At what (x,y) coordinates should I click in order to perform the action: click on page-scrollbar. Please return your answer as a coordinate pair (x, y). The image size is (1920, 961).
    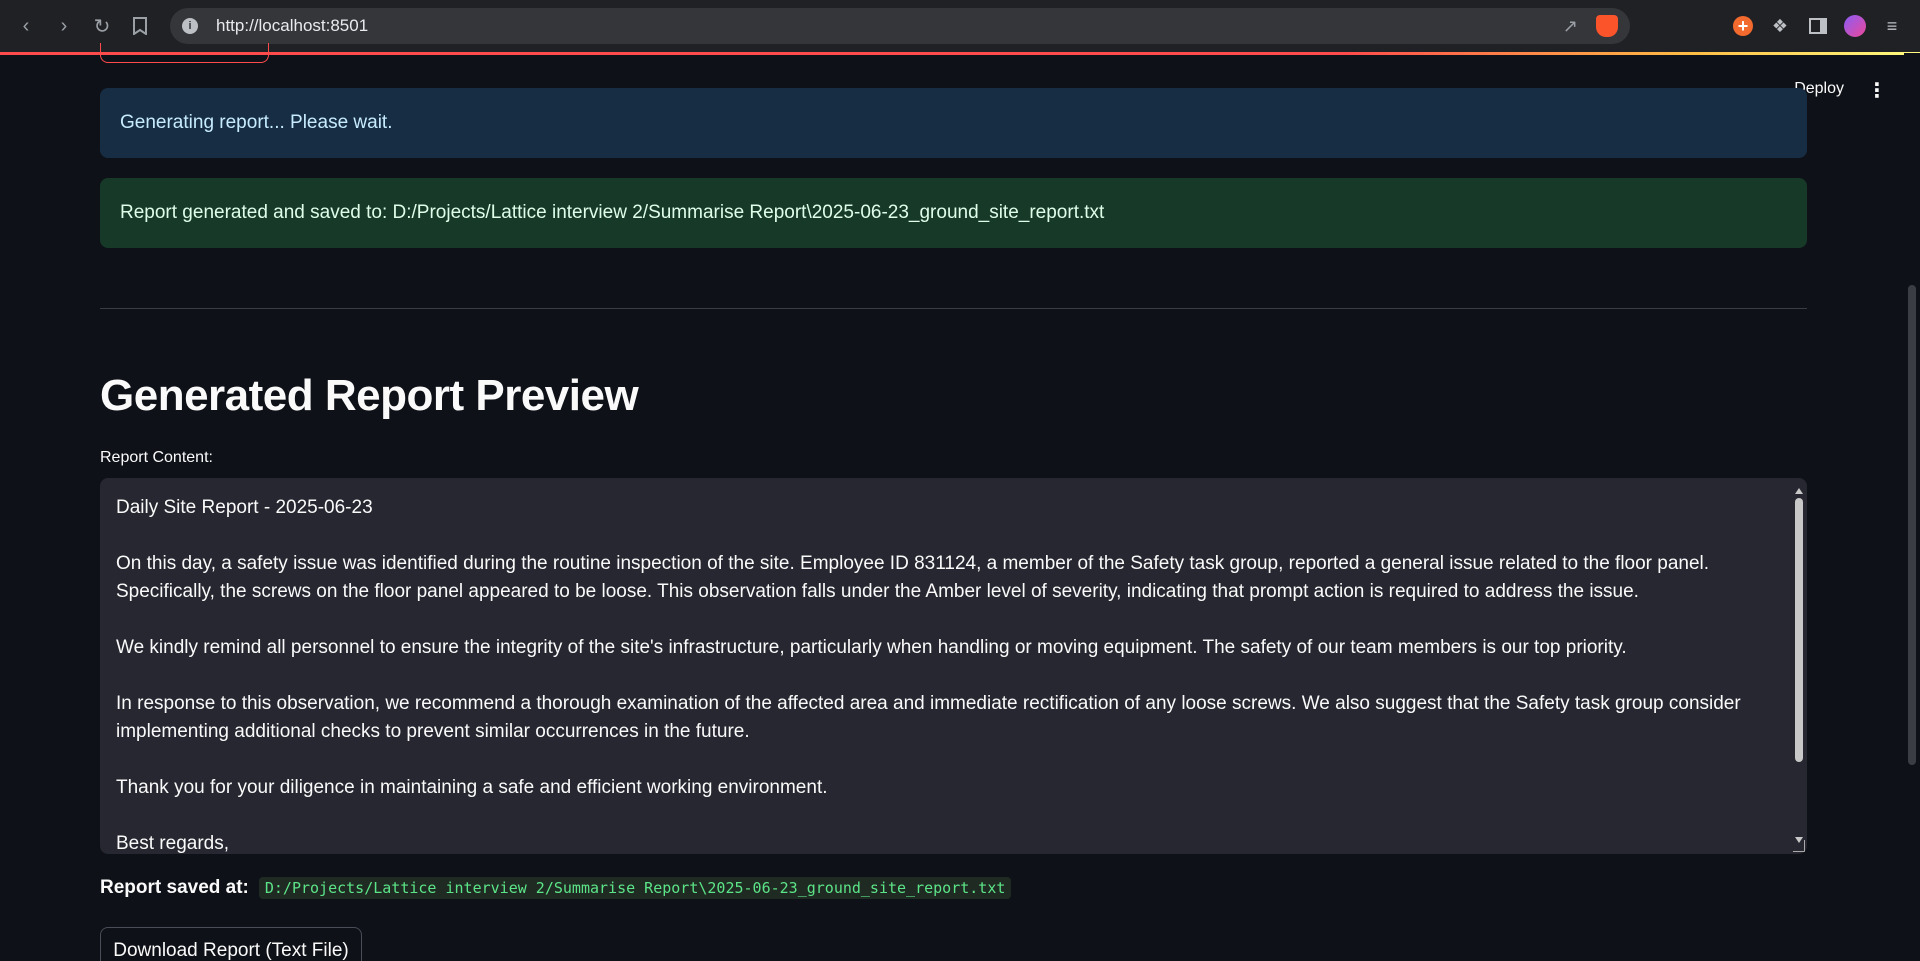
    Looking at the image, I should click on (1912, 507).